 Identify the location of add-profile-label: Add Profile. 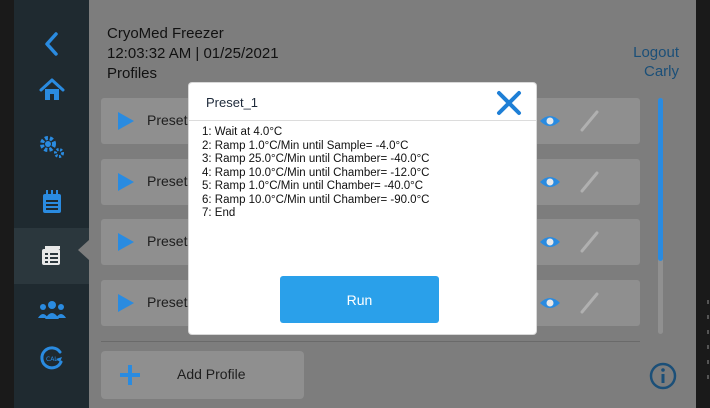
(211, 374).